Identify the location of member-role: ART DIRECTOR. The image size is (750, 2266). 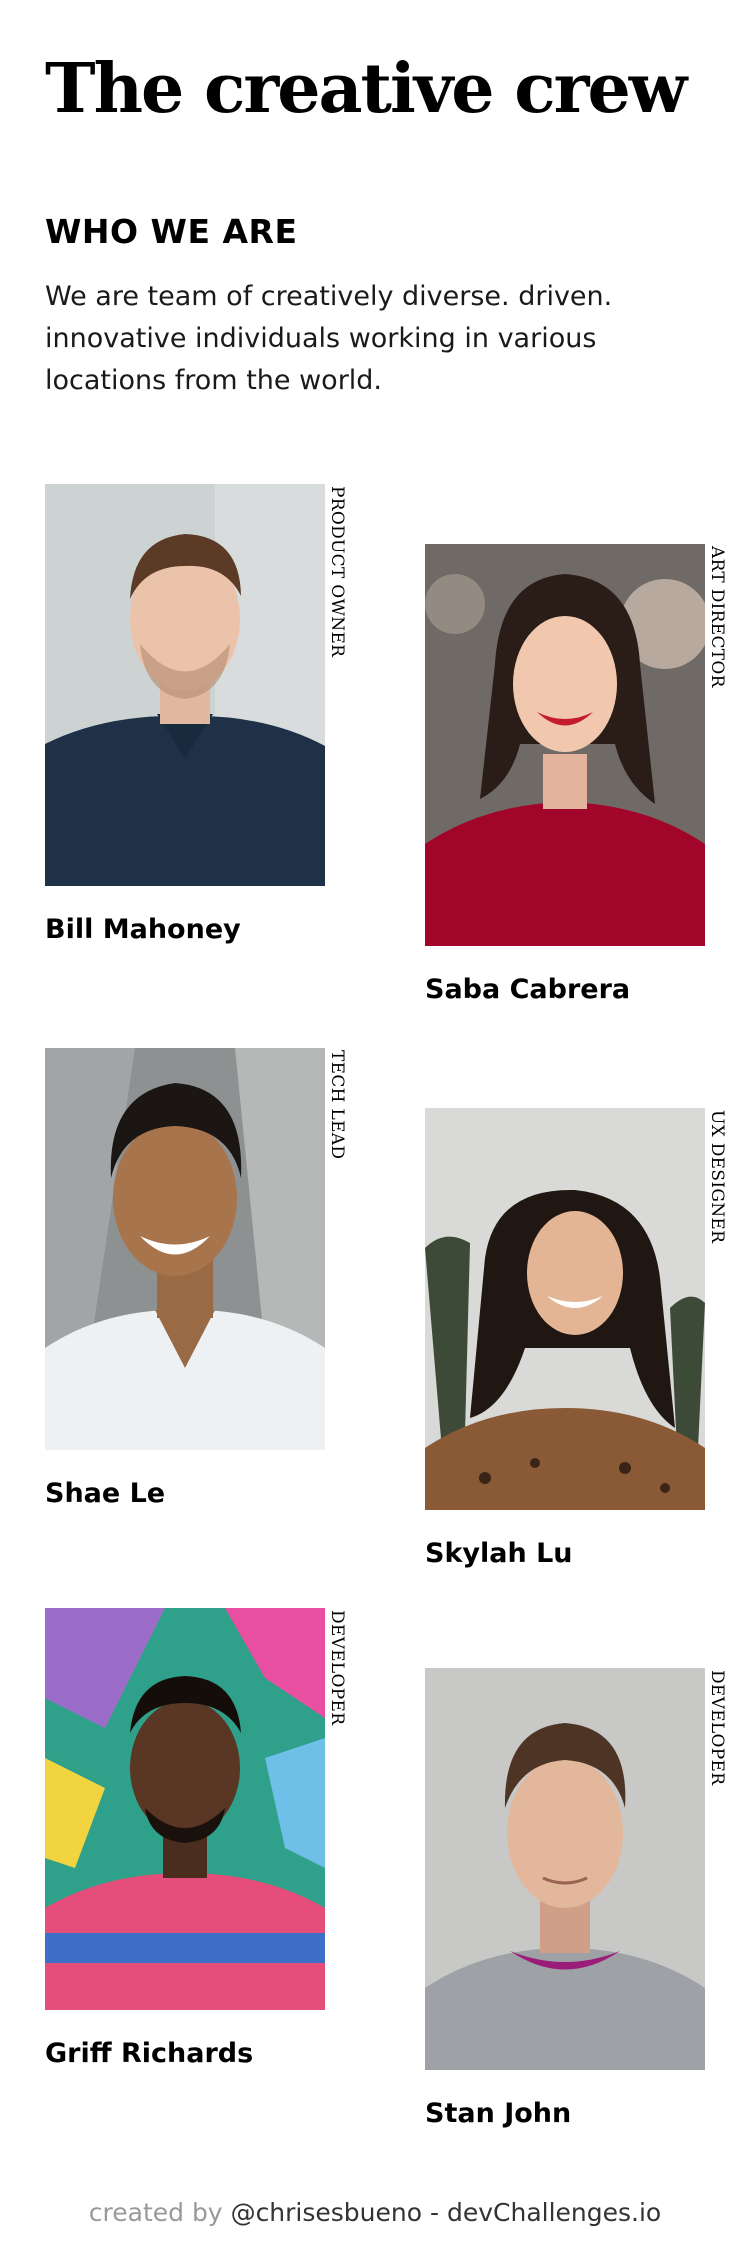
(717, 617).